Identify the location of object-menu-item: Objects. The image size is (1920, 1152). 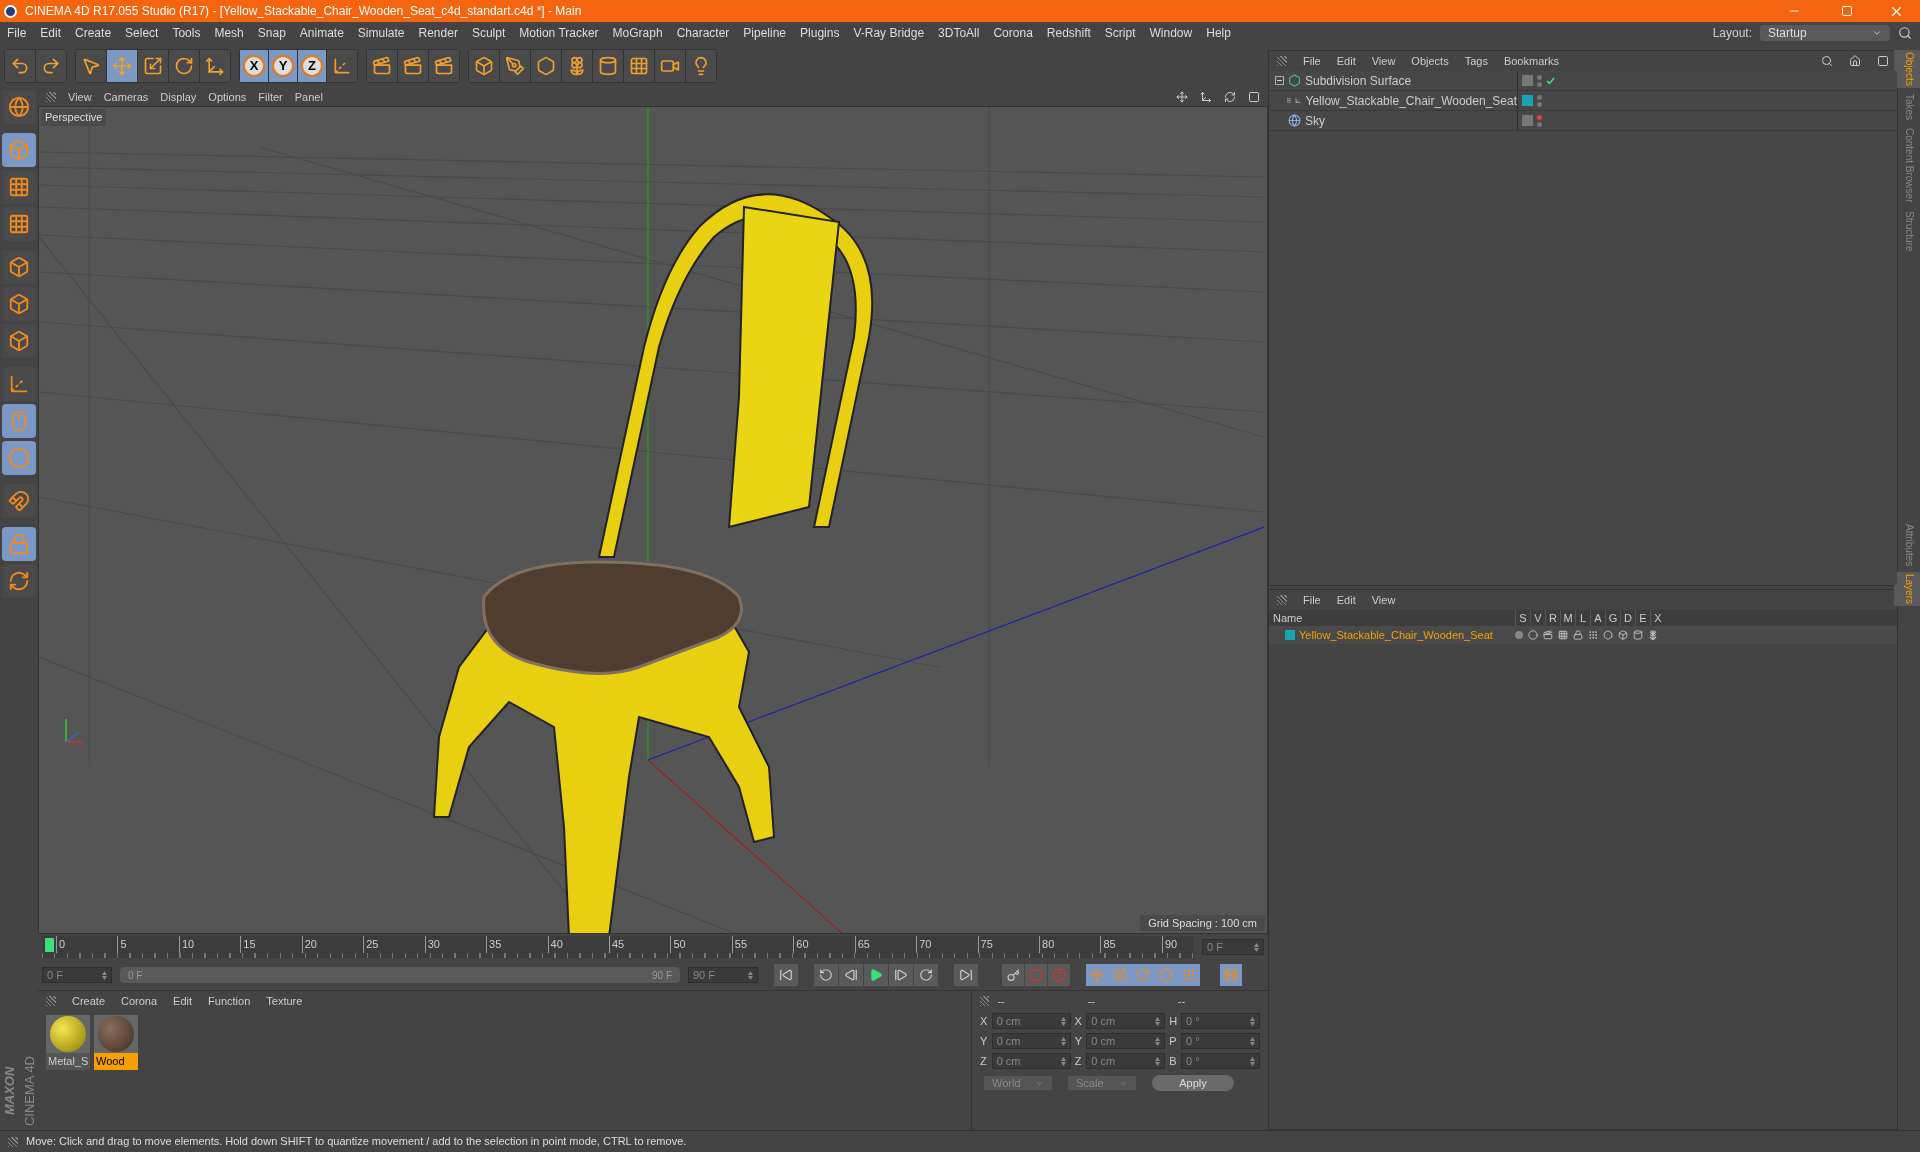
(1430, 61).